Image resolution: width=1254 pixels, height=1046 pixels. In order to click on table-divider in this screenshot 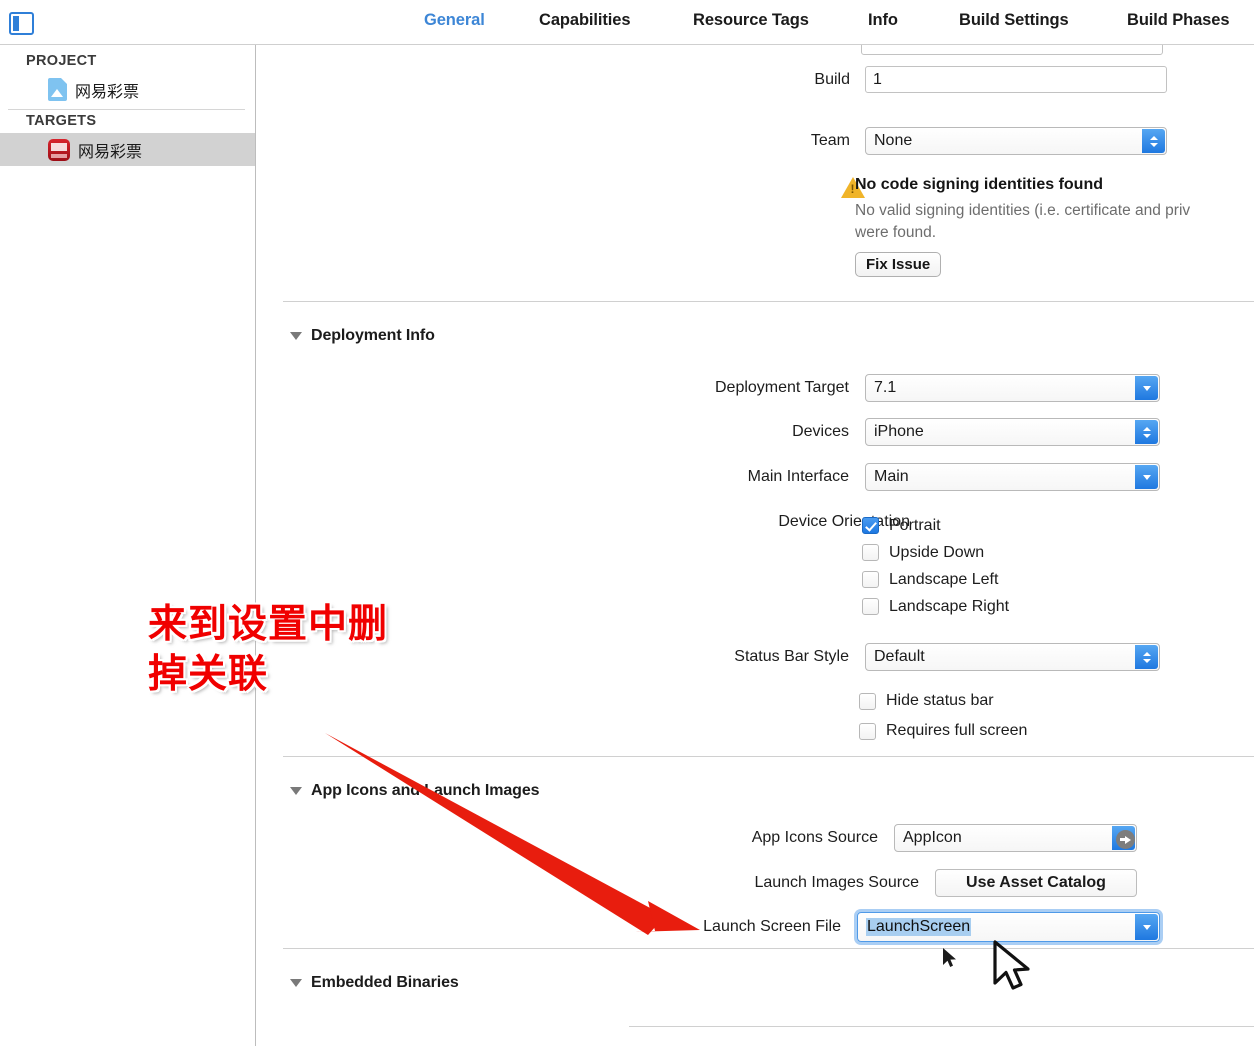, I will do `click(941, 1026)`.